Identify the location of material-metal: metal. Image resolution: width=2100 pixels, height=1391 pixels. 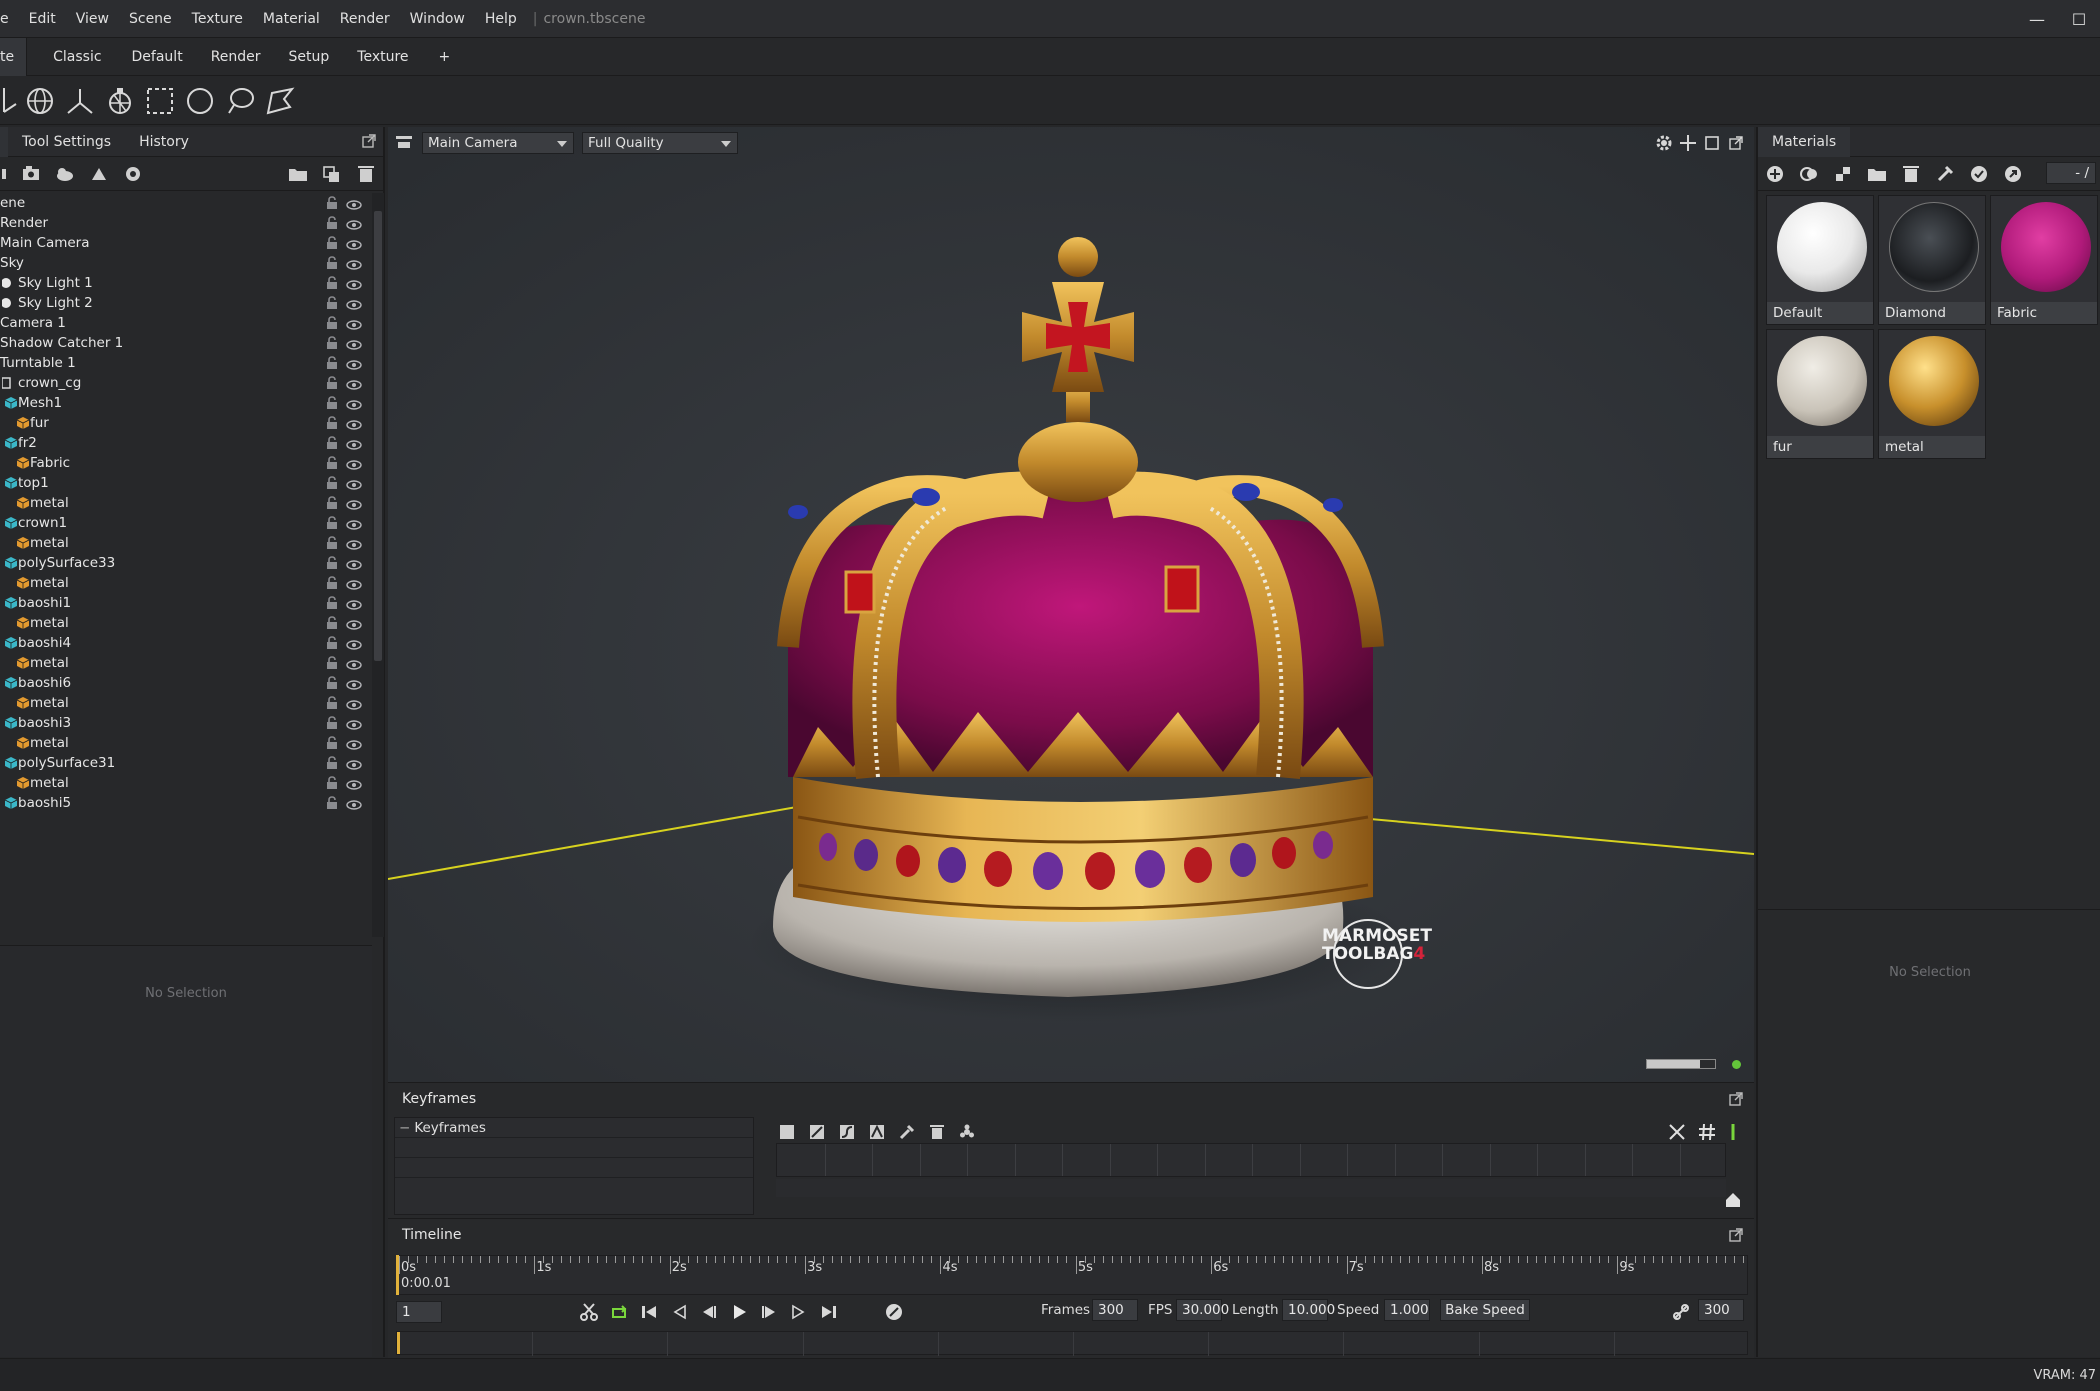
(1932, 394).